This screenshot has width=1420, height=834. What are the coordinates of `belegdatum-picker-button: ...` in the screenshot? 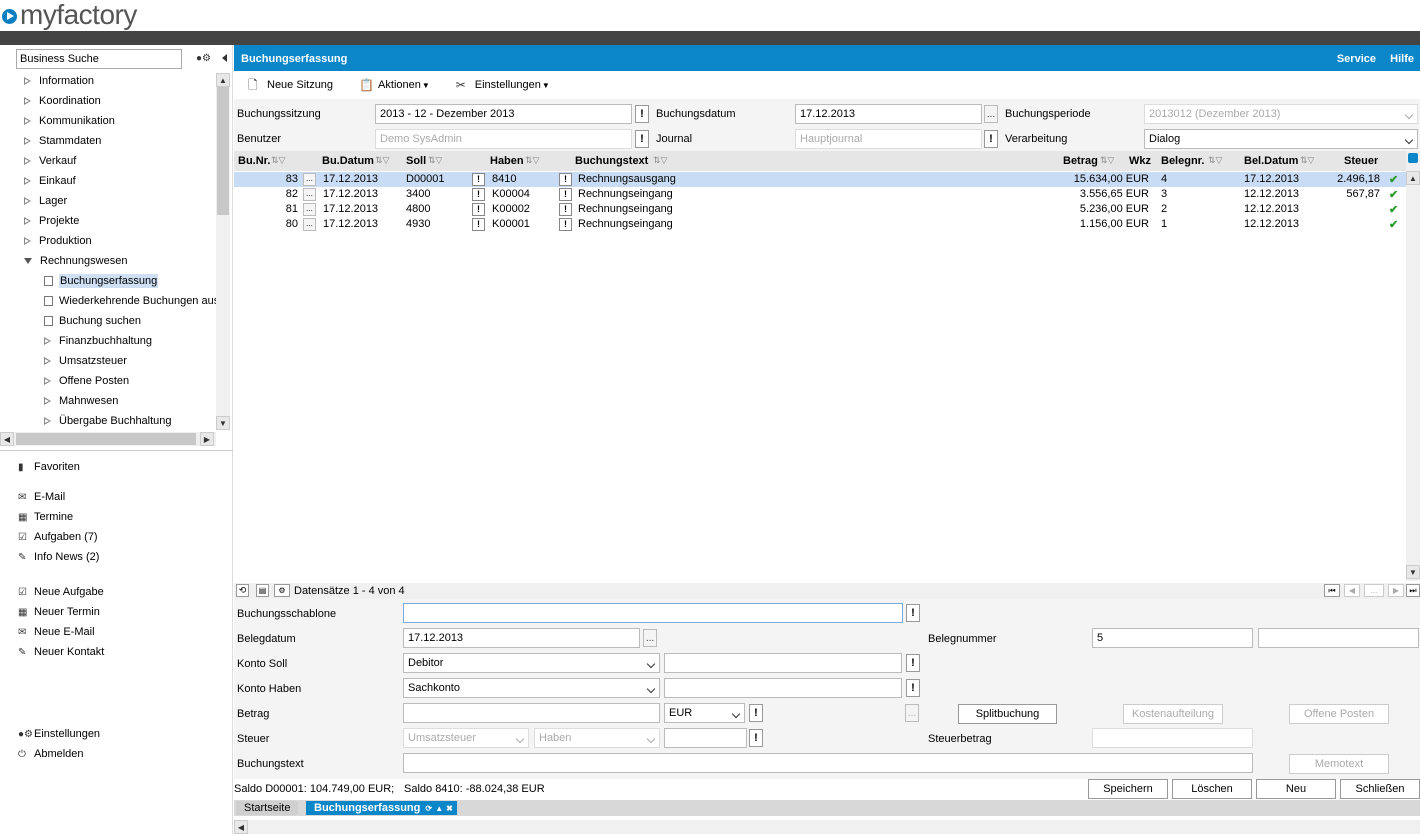 It's located at (650, 638).